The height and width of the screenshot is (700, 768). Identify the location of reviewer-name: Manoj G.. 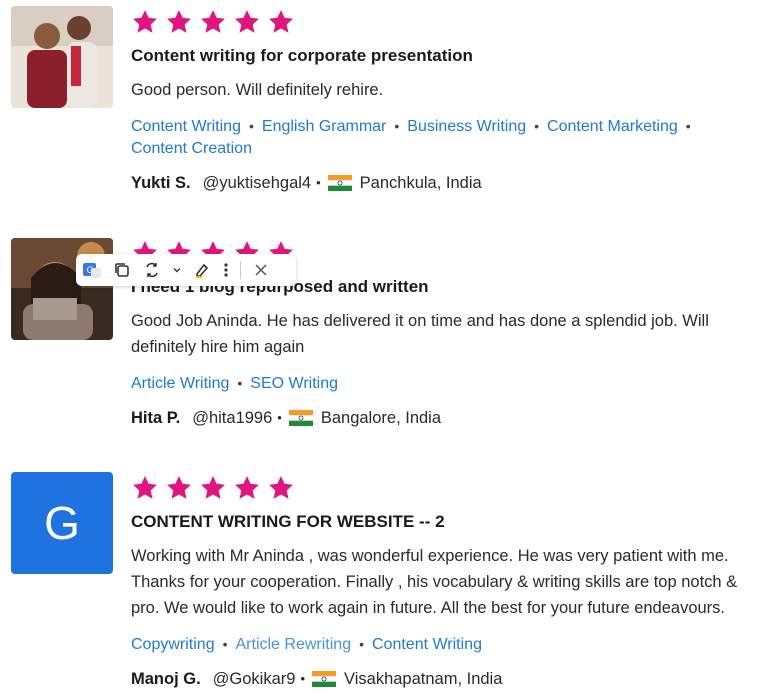
(166, 679).